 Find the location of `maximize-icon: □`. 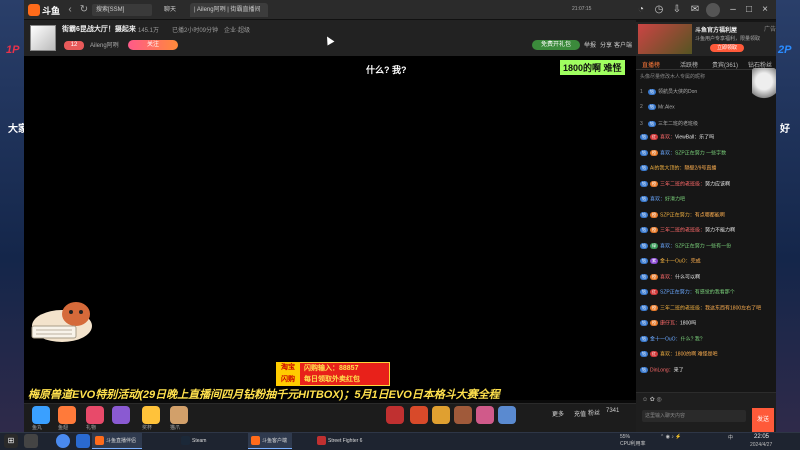

maximize-icon: □ is located at coordinates (749, 10).